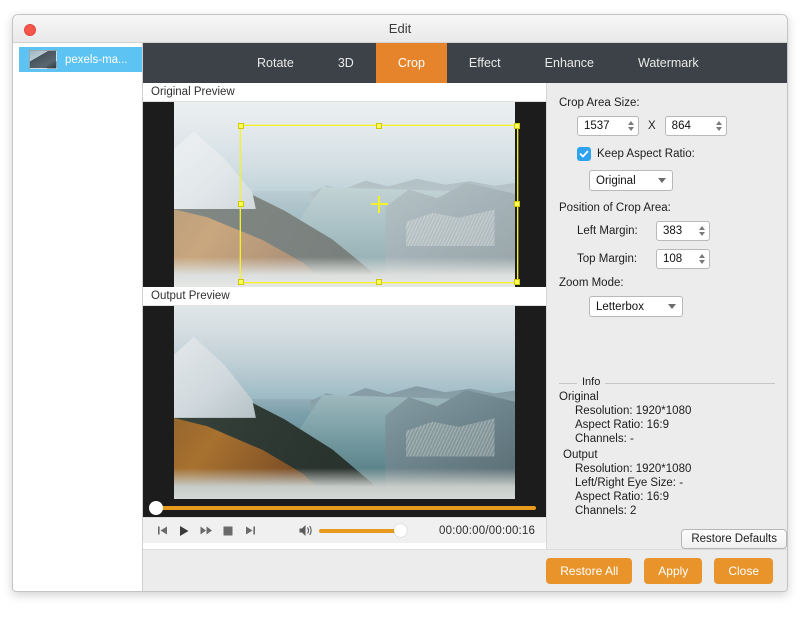 This screenshot has width=800, height=617. What do you see at coordinates (743, 570) in the screenshot?
I see `close-button: Close` at bounding box center [743, 570].